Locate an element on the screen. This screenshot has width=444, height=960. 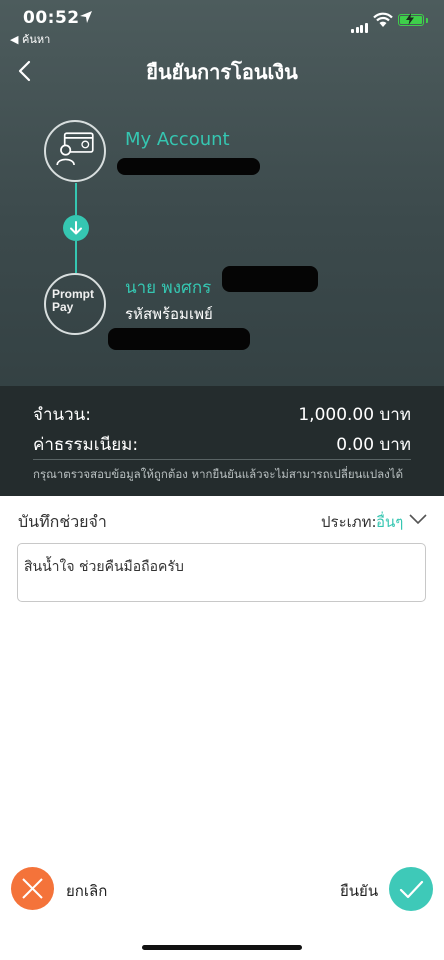
fee-label: ค่าธรรมเนียม: is located at coordinates (86, 445).